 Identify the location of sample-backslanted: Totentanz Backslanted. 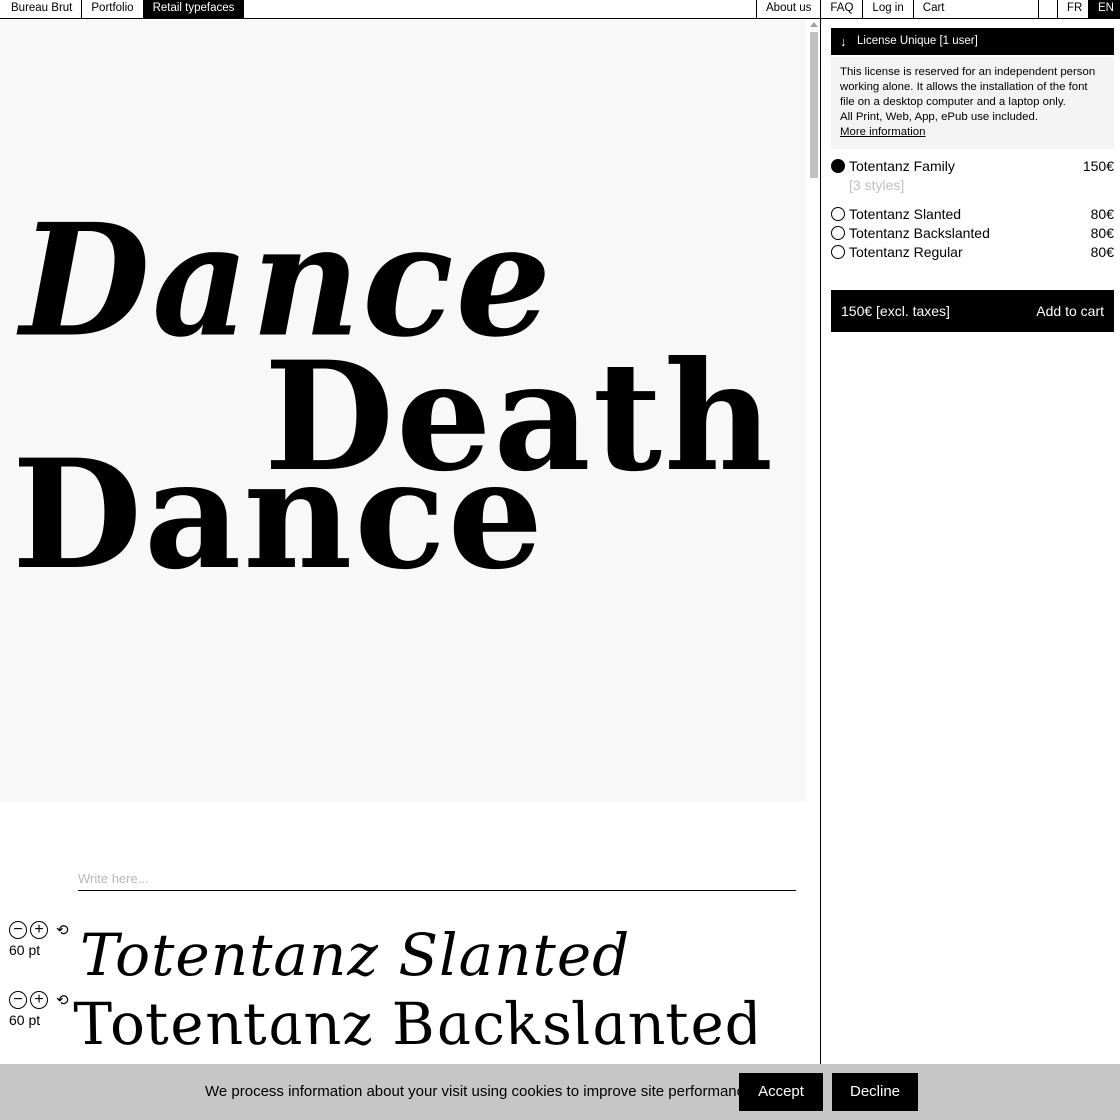
(419, 1024).